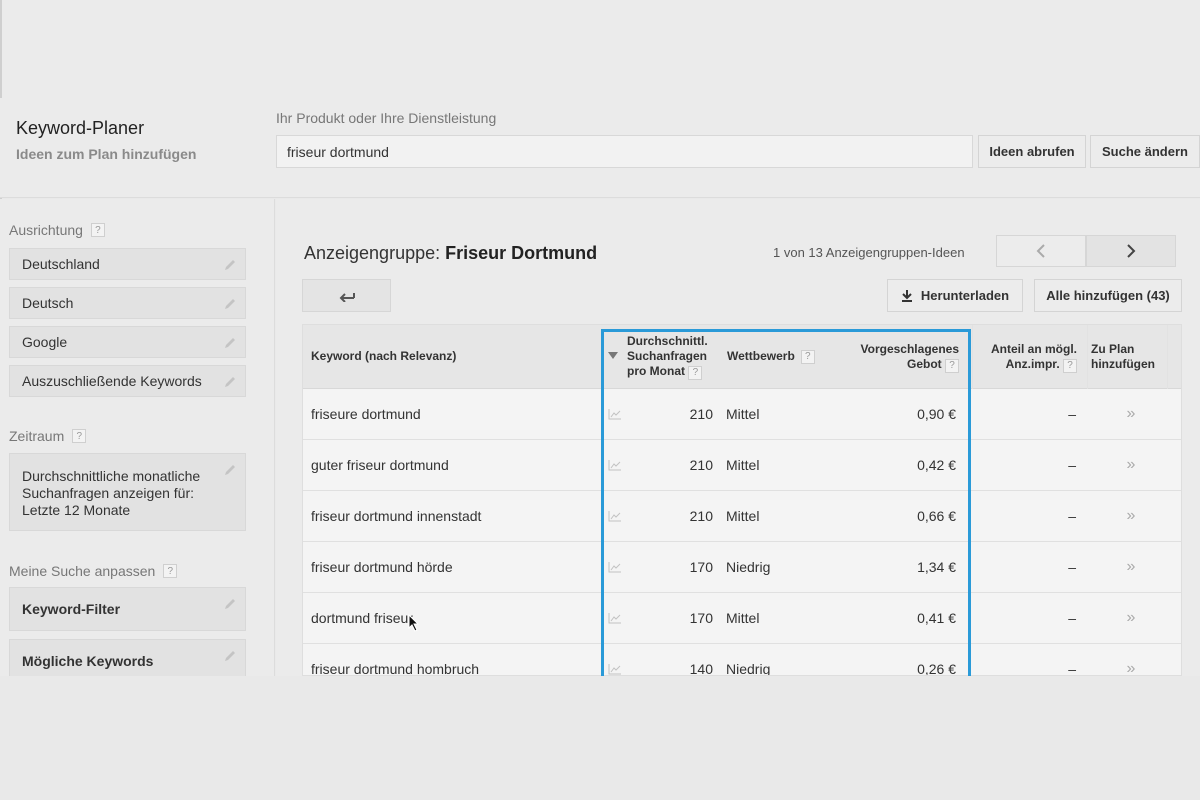 The width and height of the screenshot is (1200, 800). What do you see at coordinates (383, 356) in the screenshot?
I see `header-keyword: Keyword (nach Relevanz)` at bounding box center [383, 356].